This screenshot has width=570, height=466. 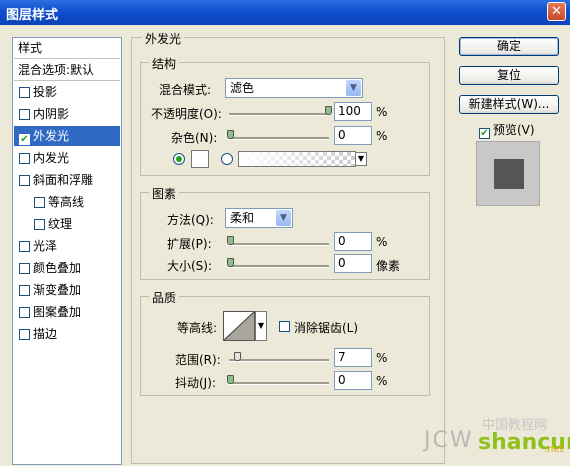 I want to click on style-item: 等高线, so click(x=67, y=202).